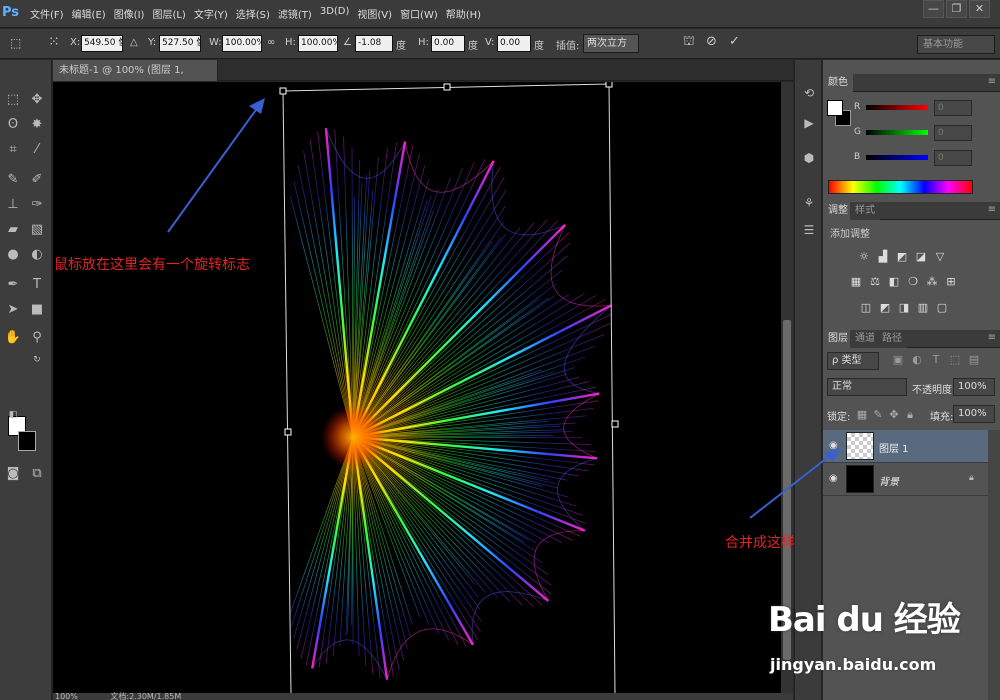  I want to click on filter-smart-icon: ▤, so click(974, 360).